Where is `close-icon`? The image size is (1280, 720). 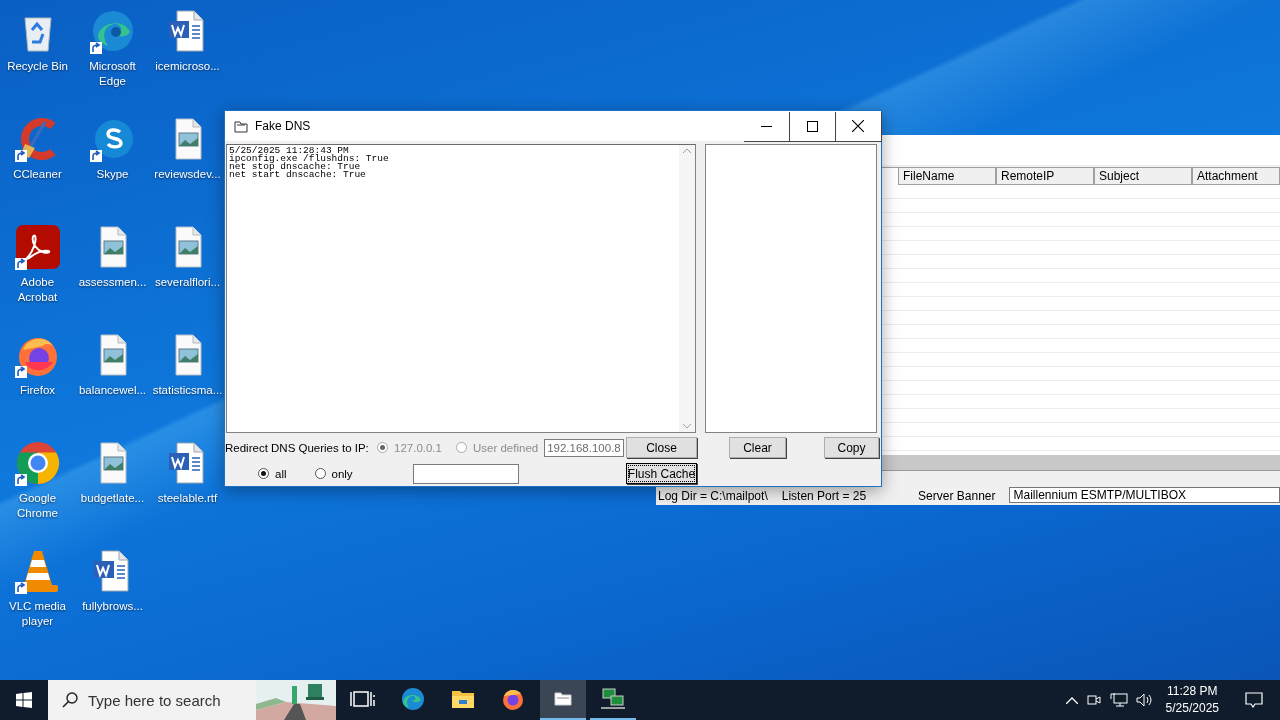
close-icon is located at coordinates (858, 126).